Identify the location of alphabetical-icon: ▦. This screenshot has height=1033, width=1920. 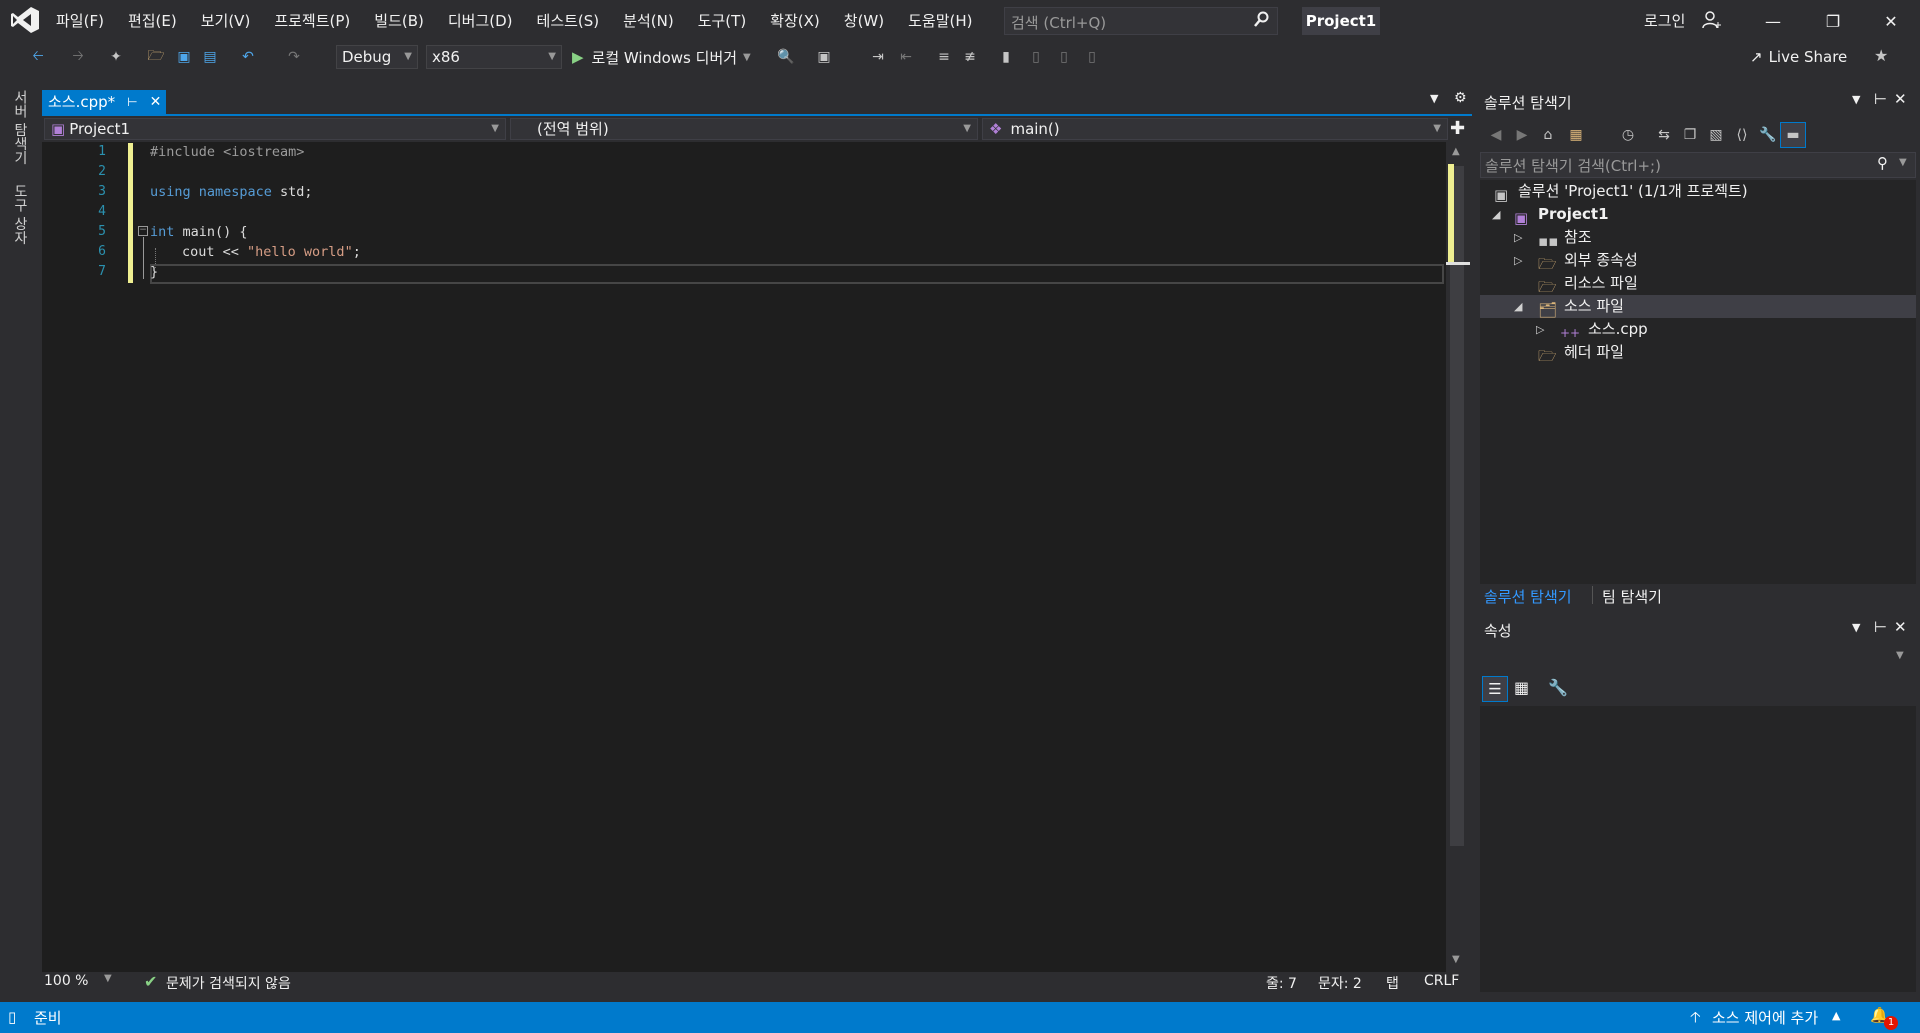
(1521, 687).